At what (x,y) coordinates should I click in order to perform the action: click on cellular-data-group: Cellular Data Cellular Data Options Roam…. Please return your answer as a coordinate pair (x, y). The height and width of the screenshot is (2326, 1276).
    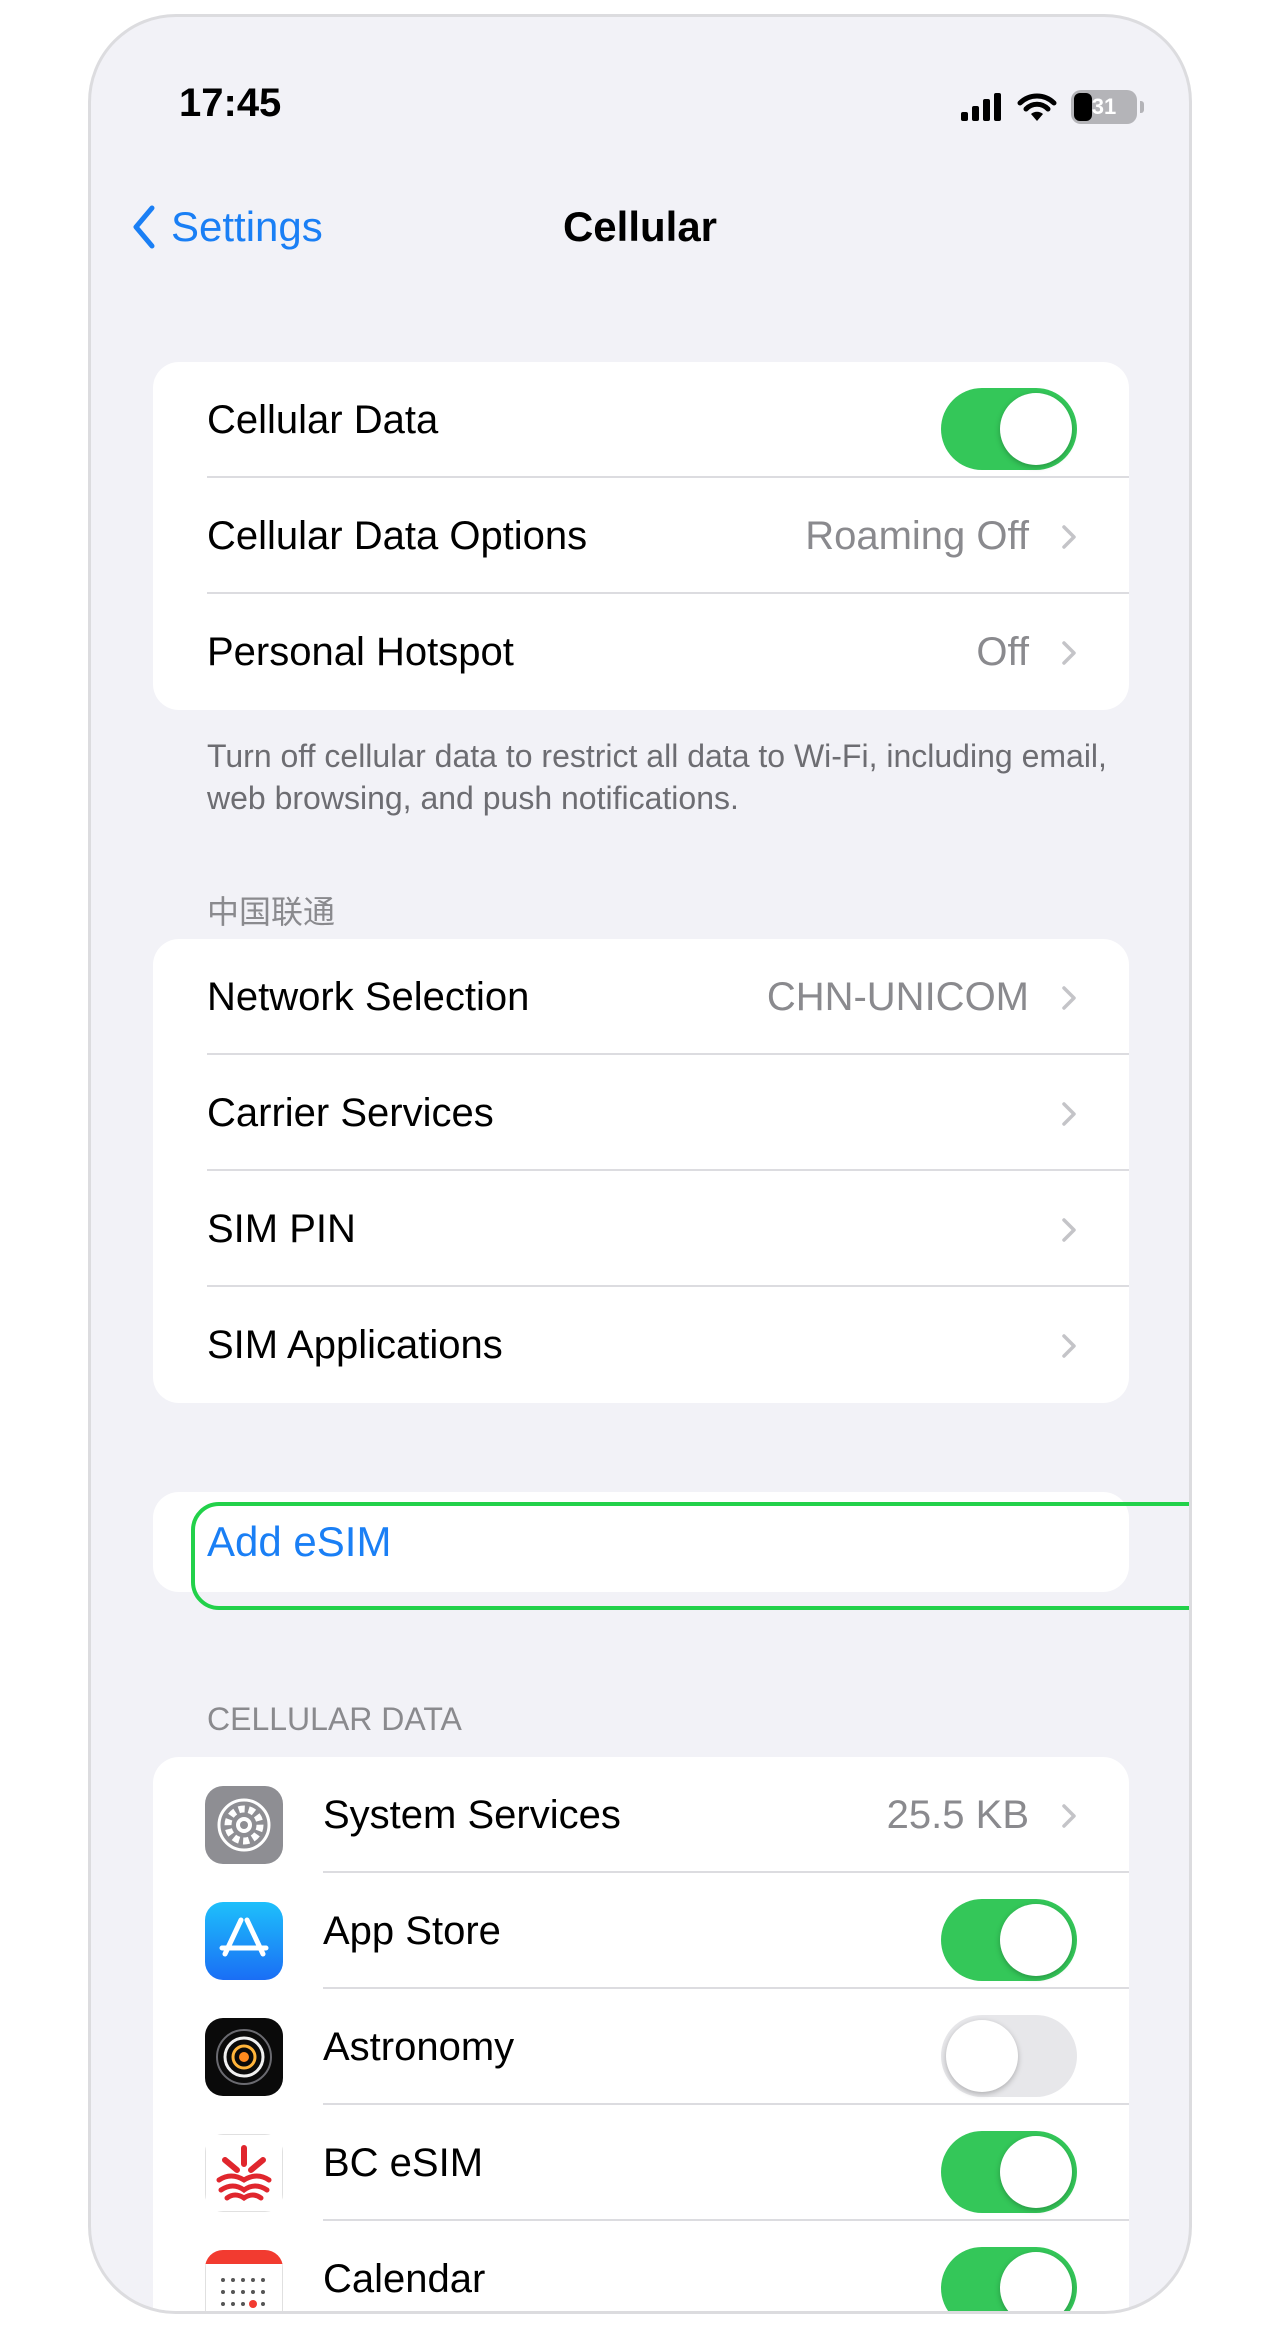
    Looking at the image, I should click on (641, 536).